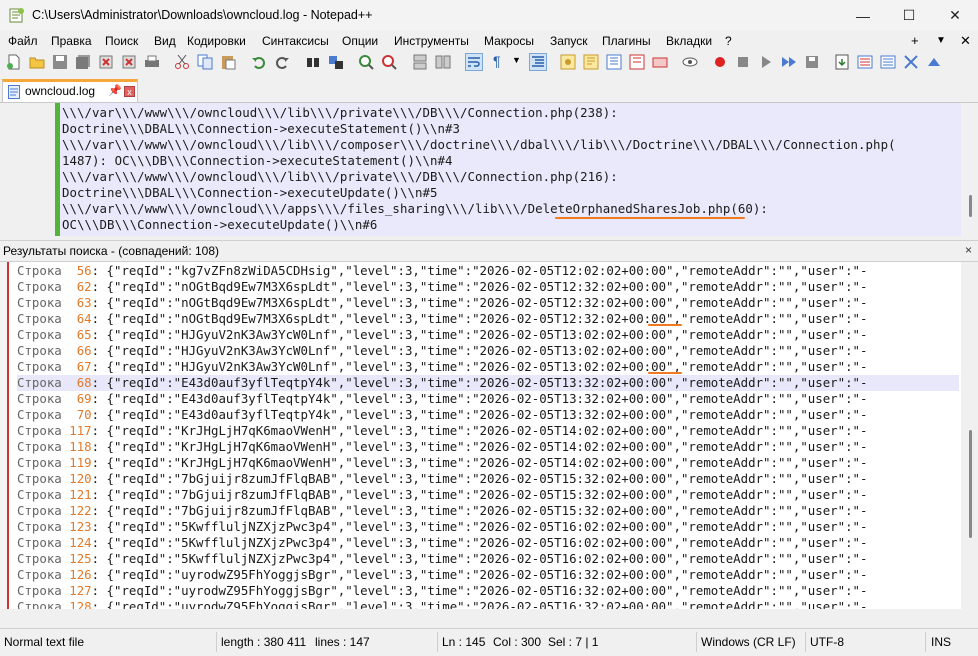 The height and width of the screenshot is (656, 978). I want to click on open-file-icon, so click(37, 62).